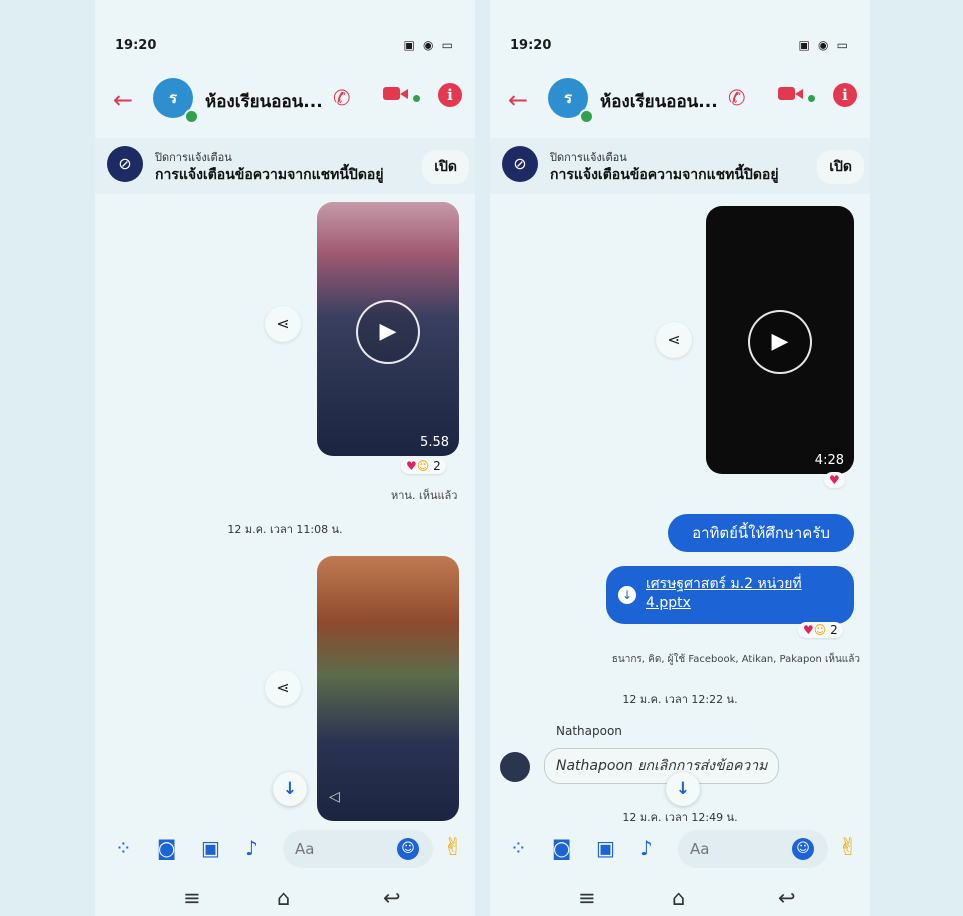  Describe the element at coordinates (434, 442) in the screenshot. I see `video-duration: 5.58` at that location.